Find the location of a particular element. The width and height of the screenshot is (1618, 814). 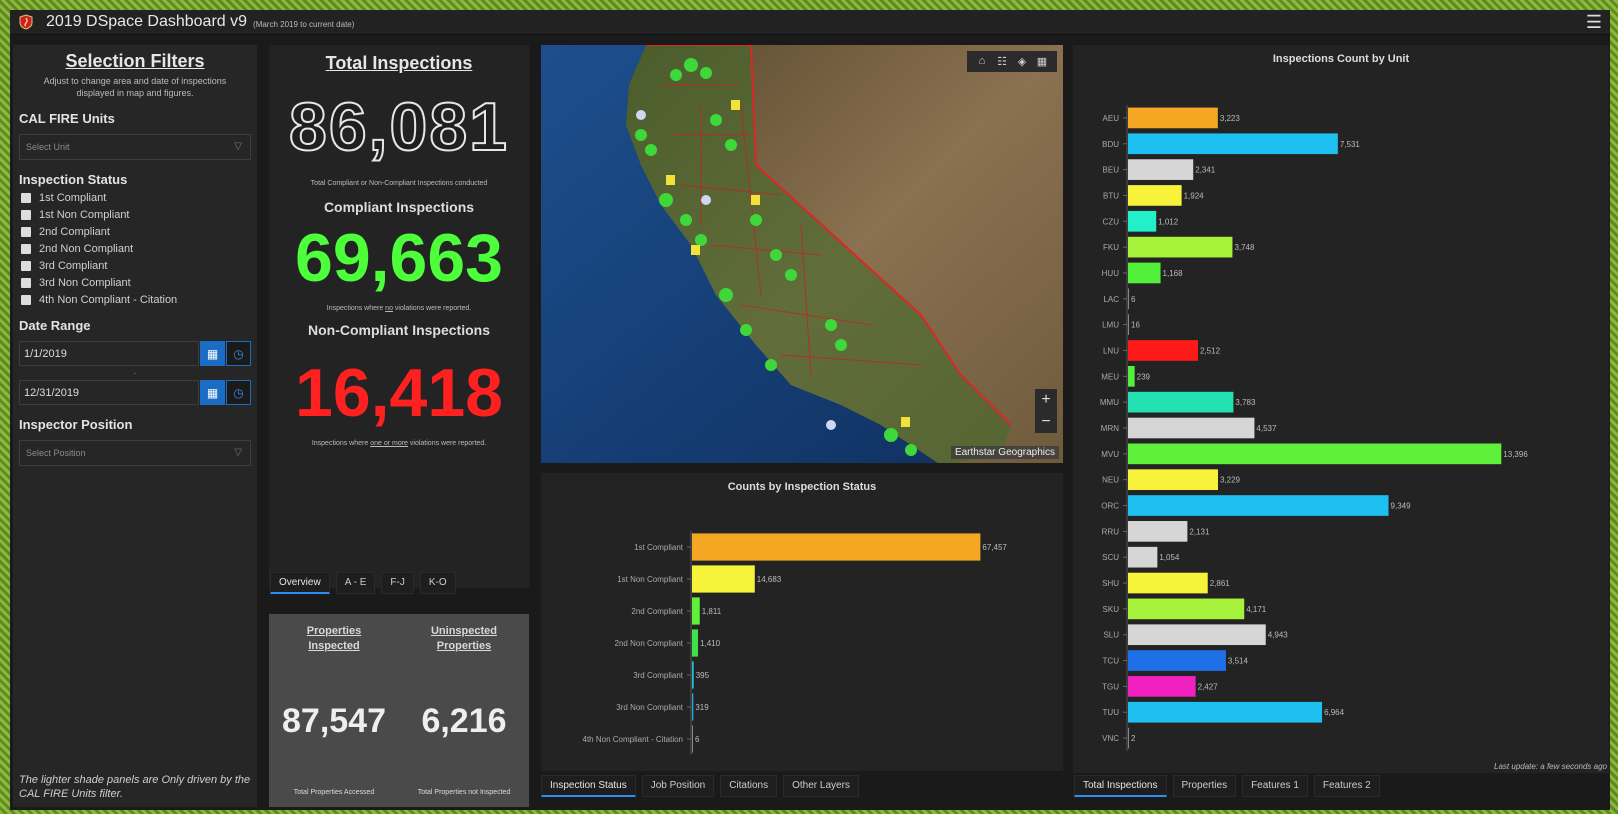

category-label: 3rd Compliant is located at coordinates (658, 675).